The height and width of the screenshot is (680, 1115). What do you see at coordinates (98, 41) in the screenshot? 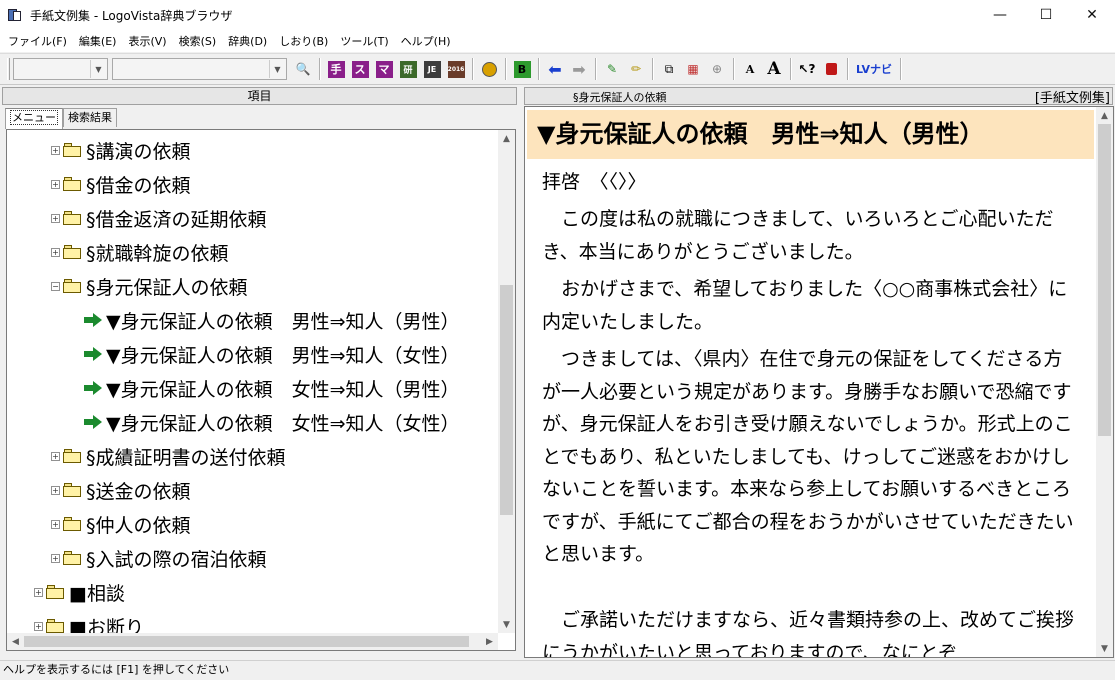
I see `menu-edit: 編集(E)` at bounding box center [98, 41].